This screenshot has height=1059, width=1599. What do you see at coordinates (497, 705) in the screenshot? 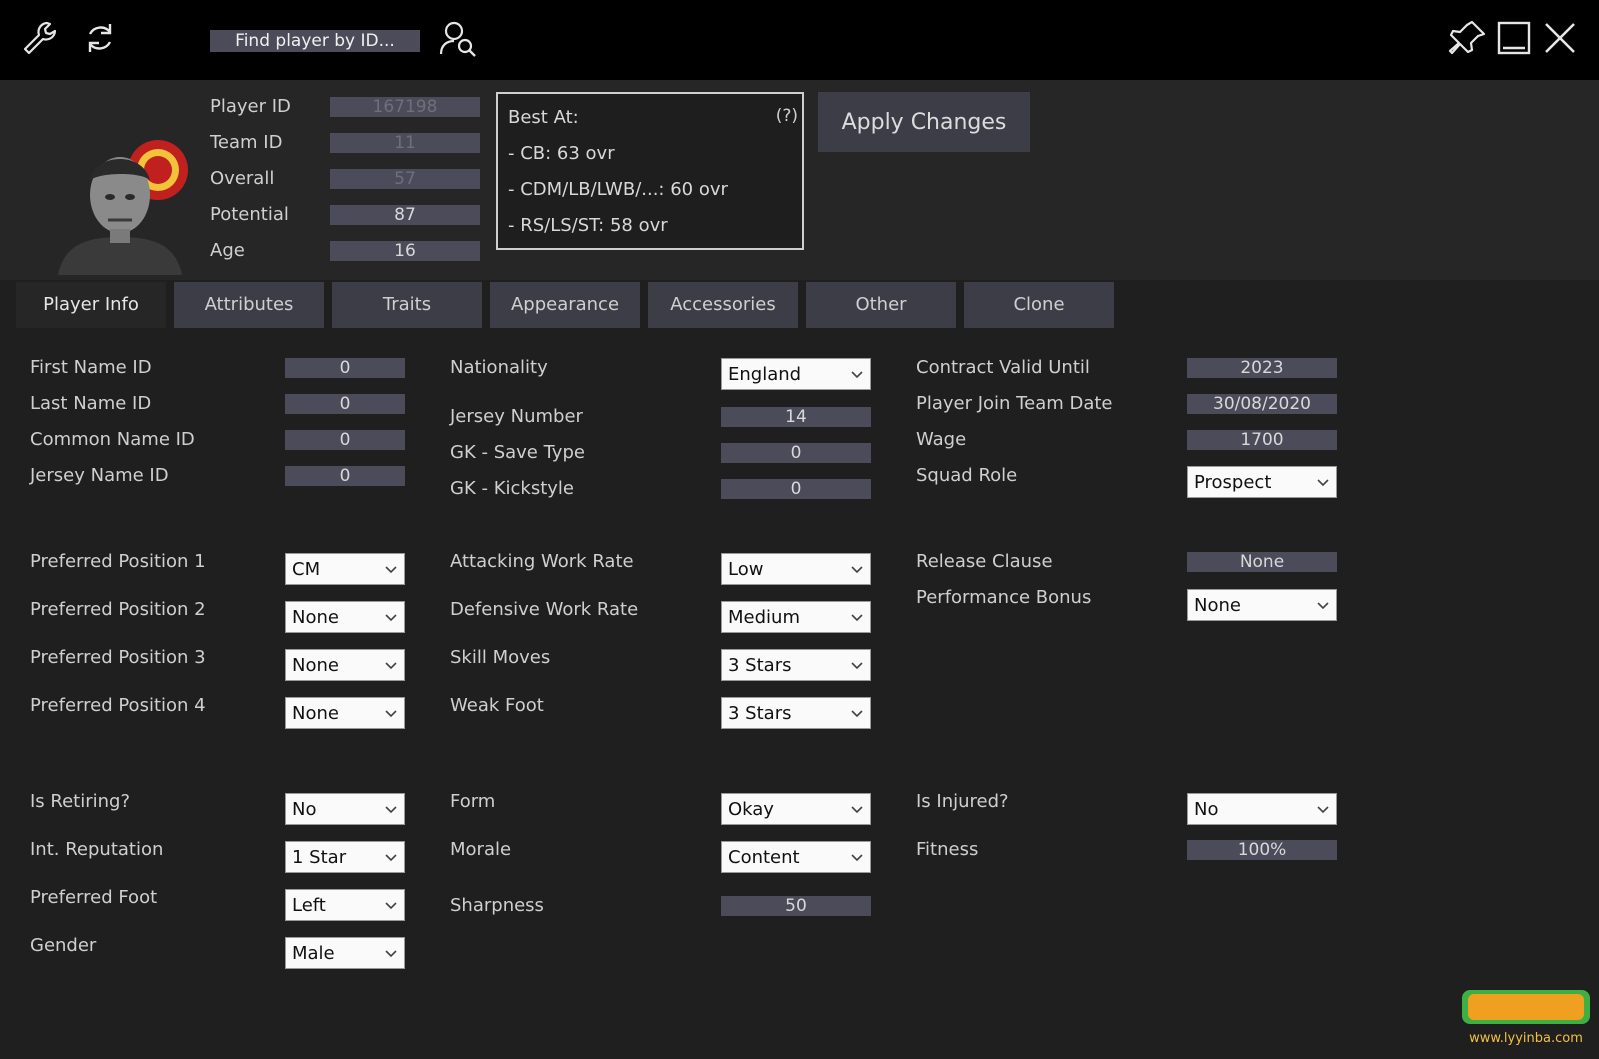
I see `weak-foot-label: Weak Foot` at bounding box center [497, 705].